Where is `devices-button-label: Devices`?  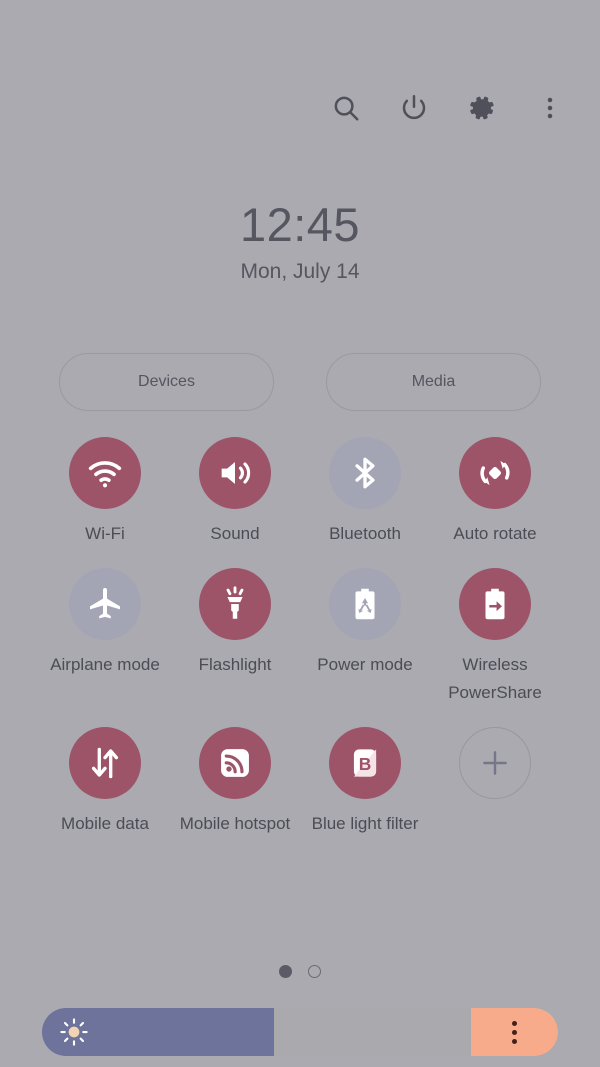
devices-button-label: Devices is located at coordinates (166, 381).